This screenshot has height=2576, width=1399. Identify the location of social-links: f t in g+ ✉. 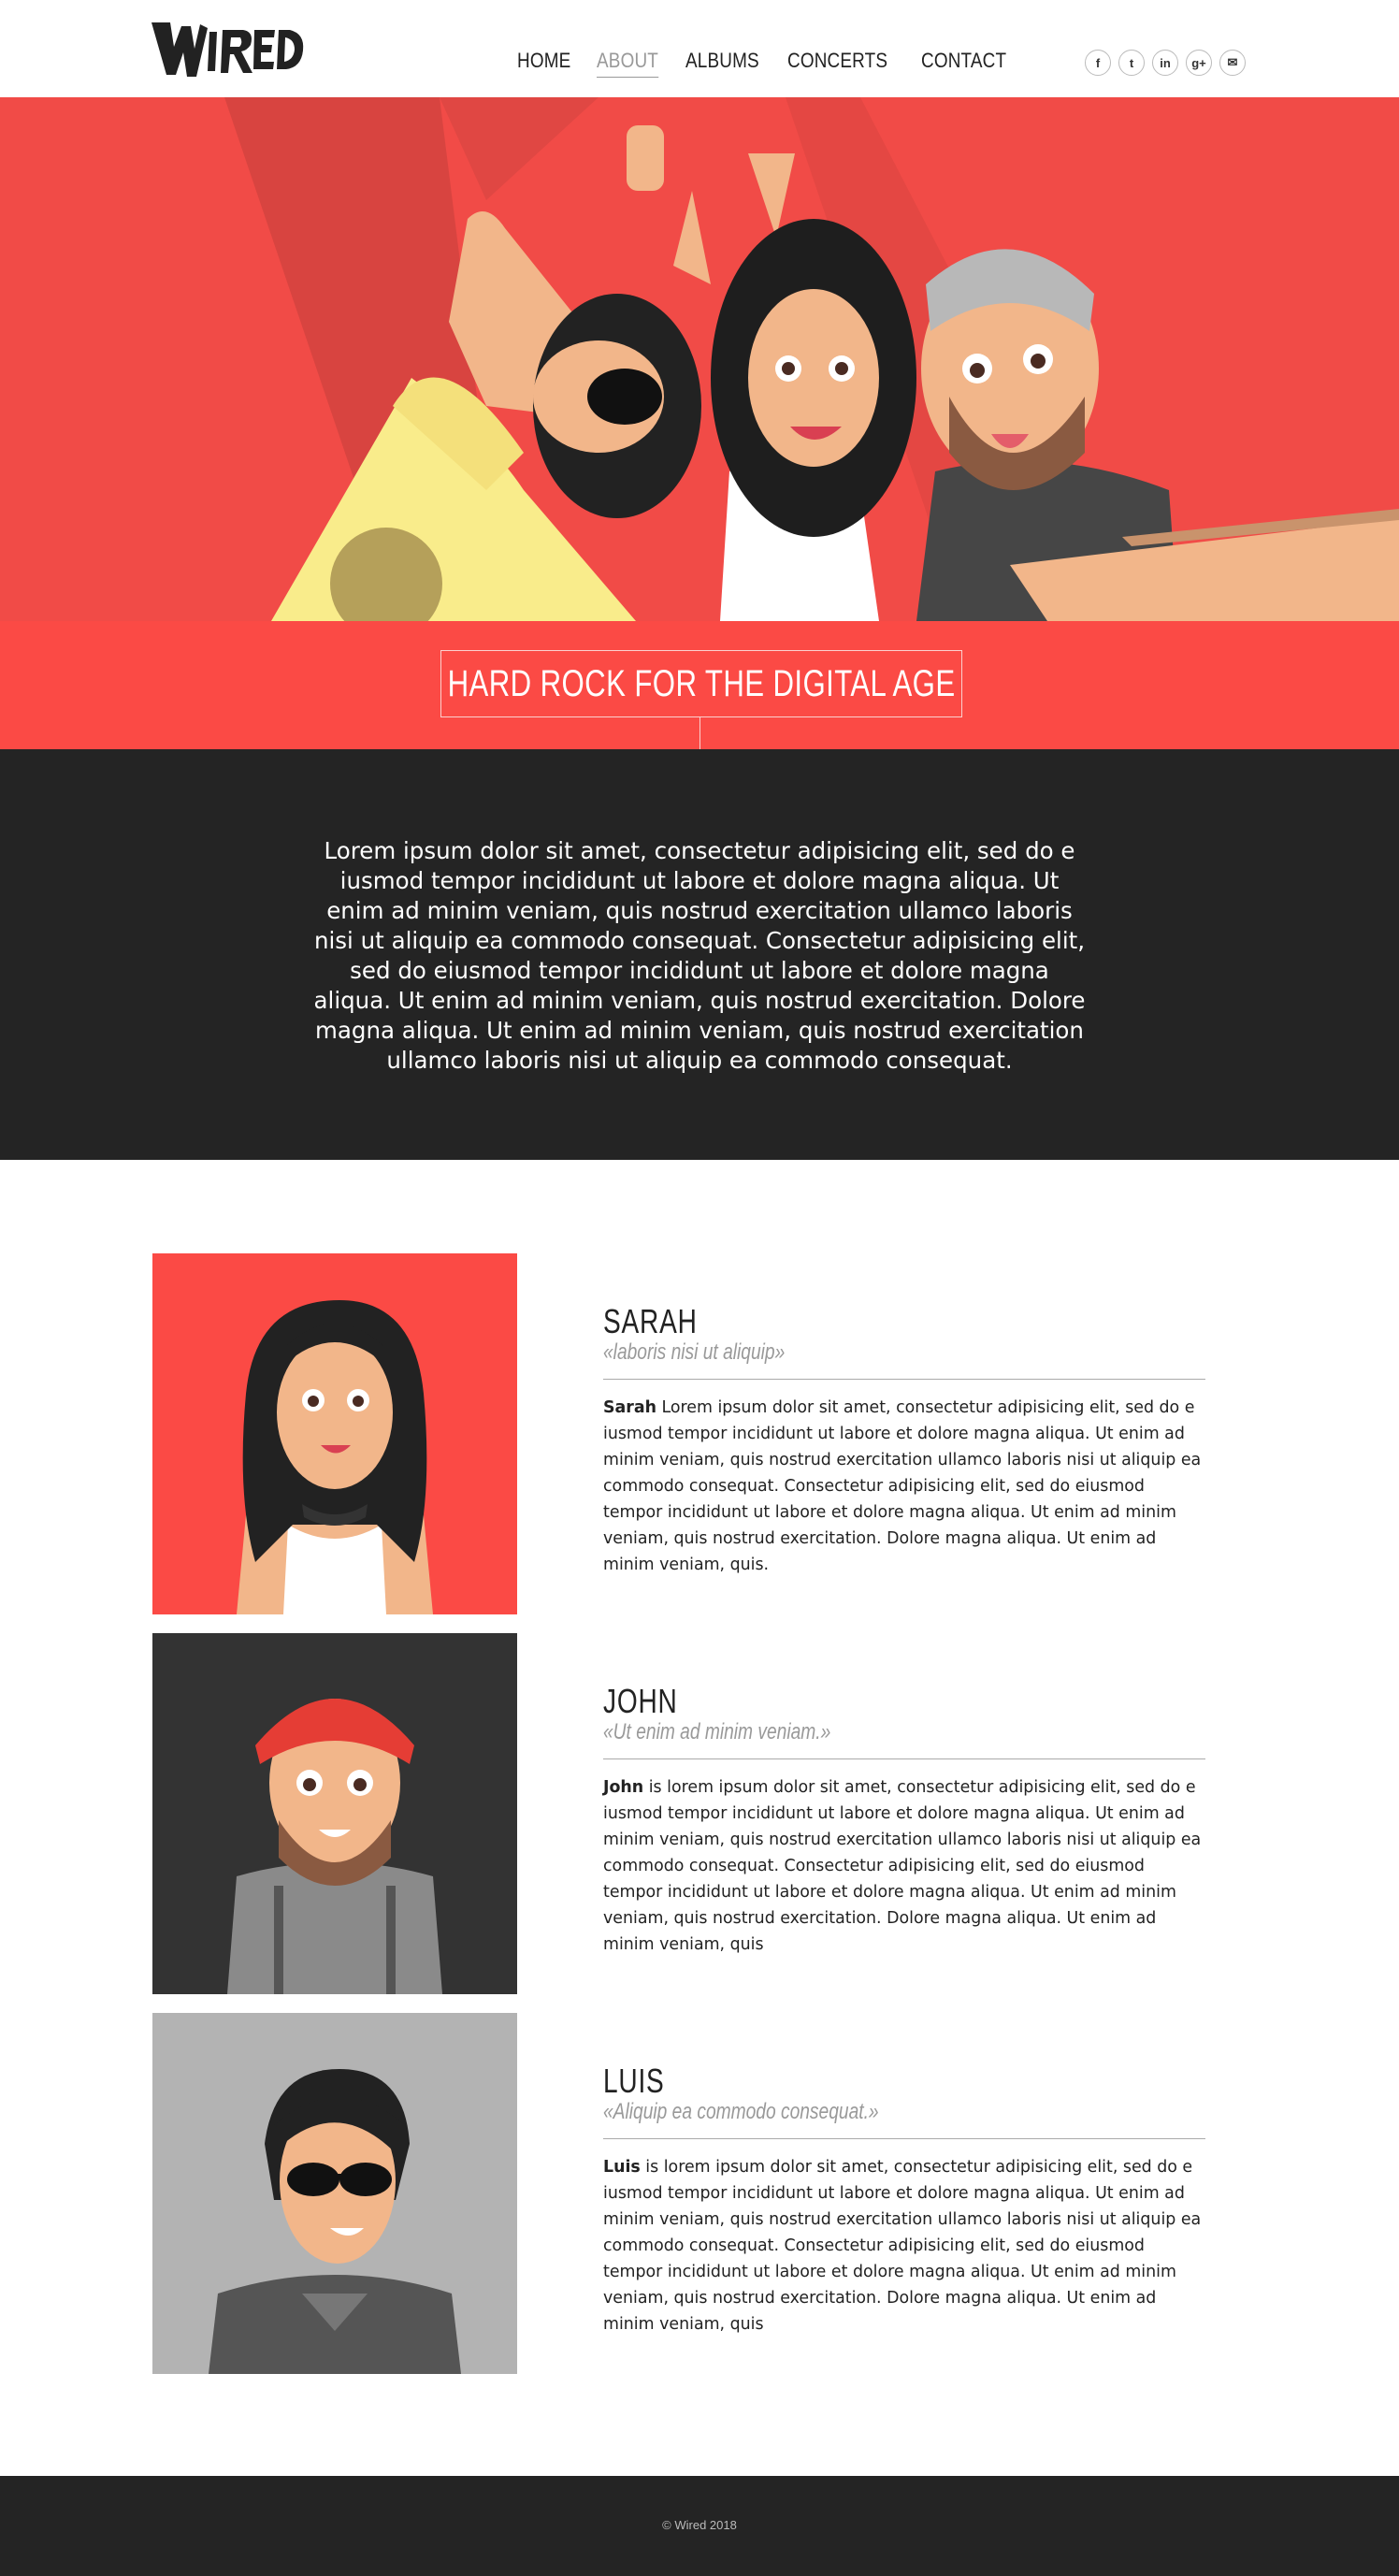
(1165, 63).